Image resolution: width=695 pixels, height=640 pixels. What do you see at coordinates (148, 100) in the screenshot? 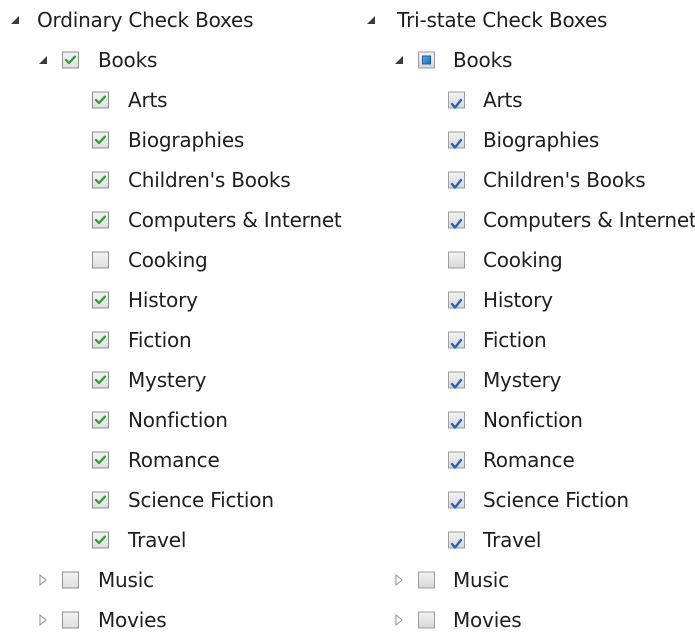
I see `tree-item-label: Arts` at bounding box center [148, 100].